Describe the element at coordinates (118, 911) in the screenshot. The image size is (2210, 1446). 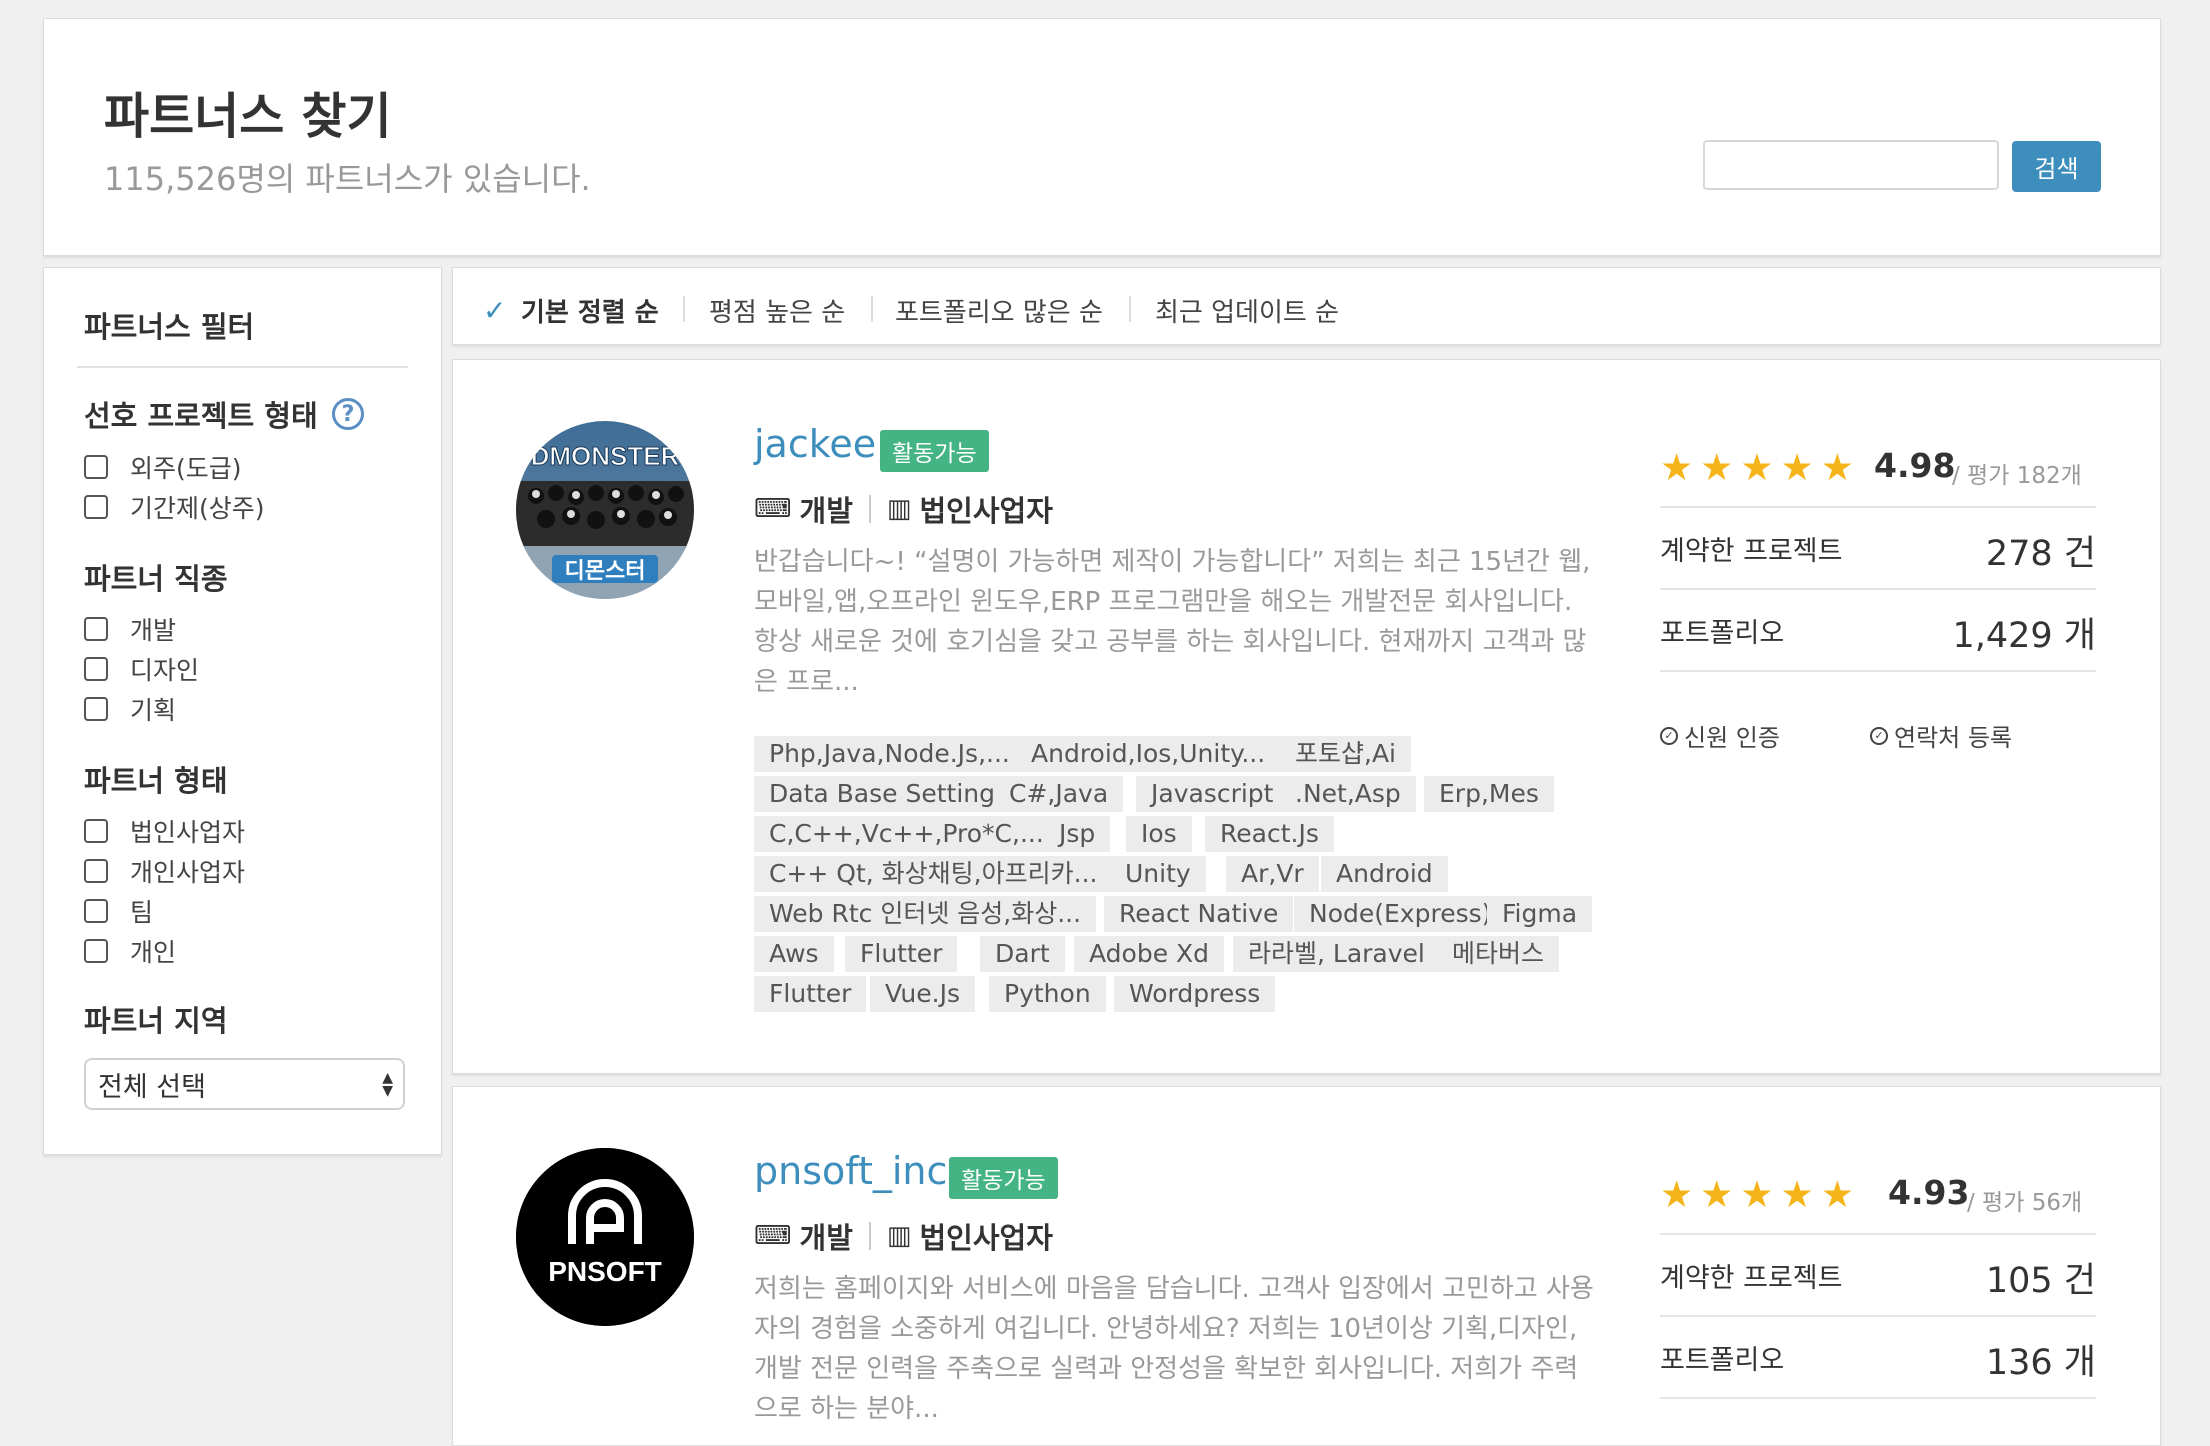
I see `filter-option: 팀` at that location.